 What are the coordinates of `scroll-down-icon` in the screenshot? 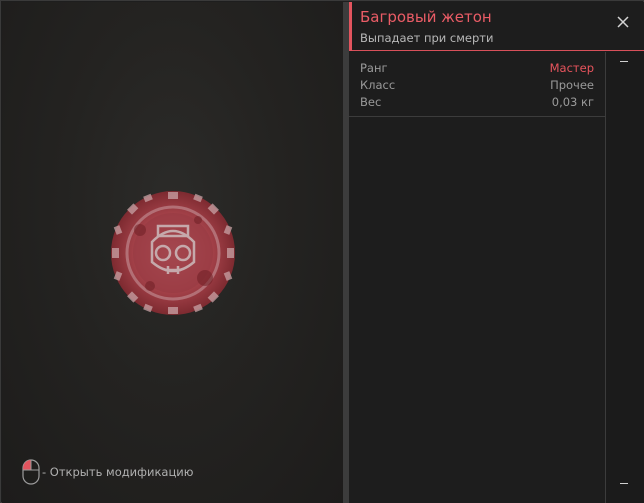 It's located at (625, 483).